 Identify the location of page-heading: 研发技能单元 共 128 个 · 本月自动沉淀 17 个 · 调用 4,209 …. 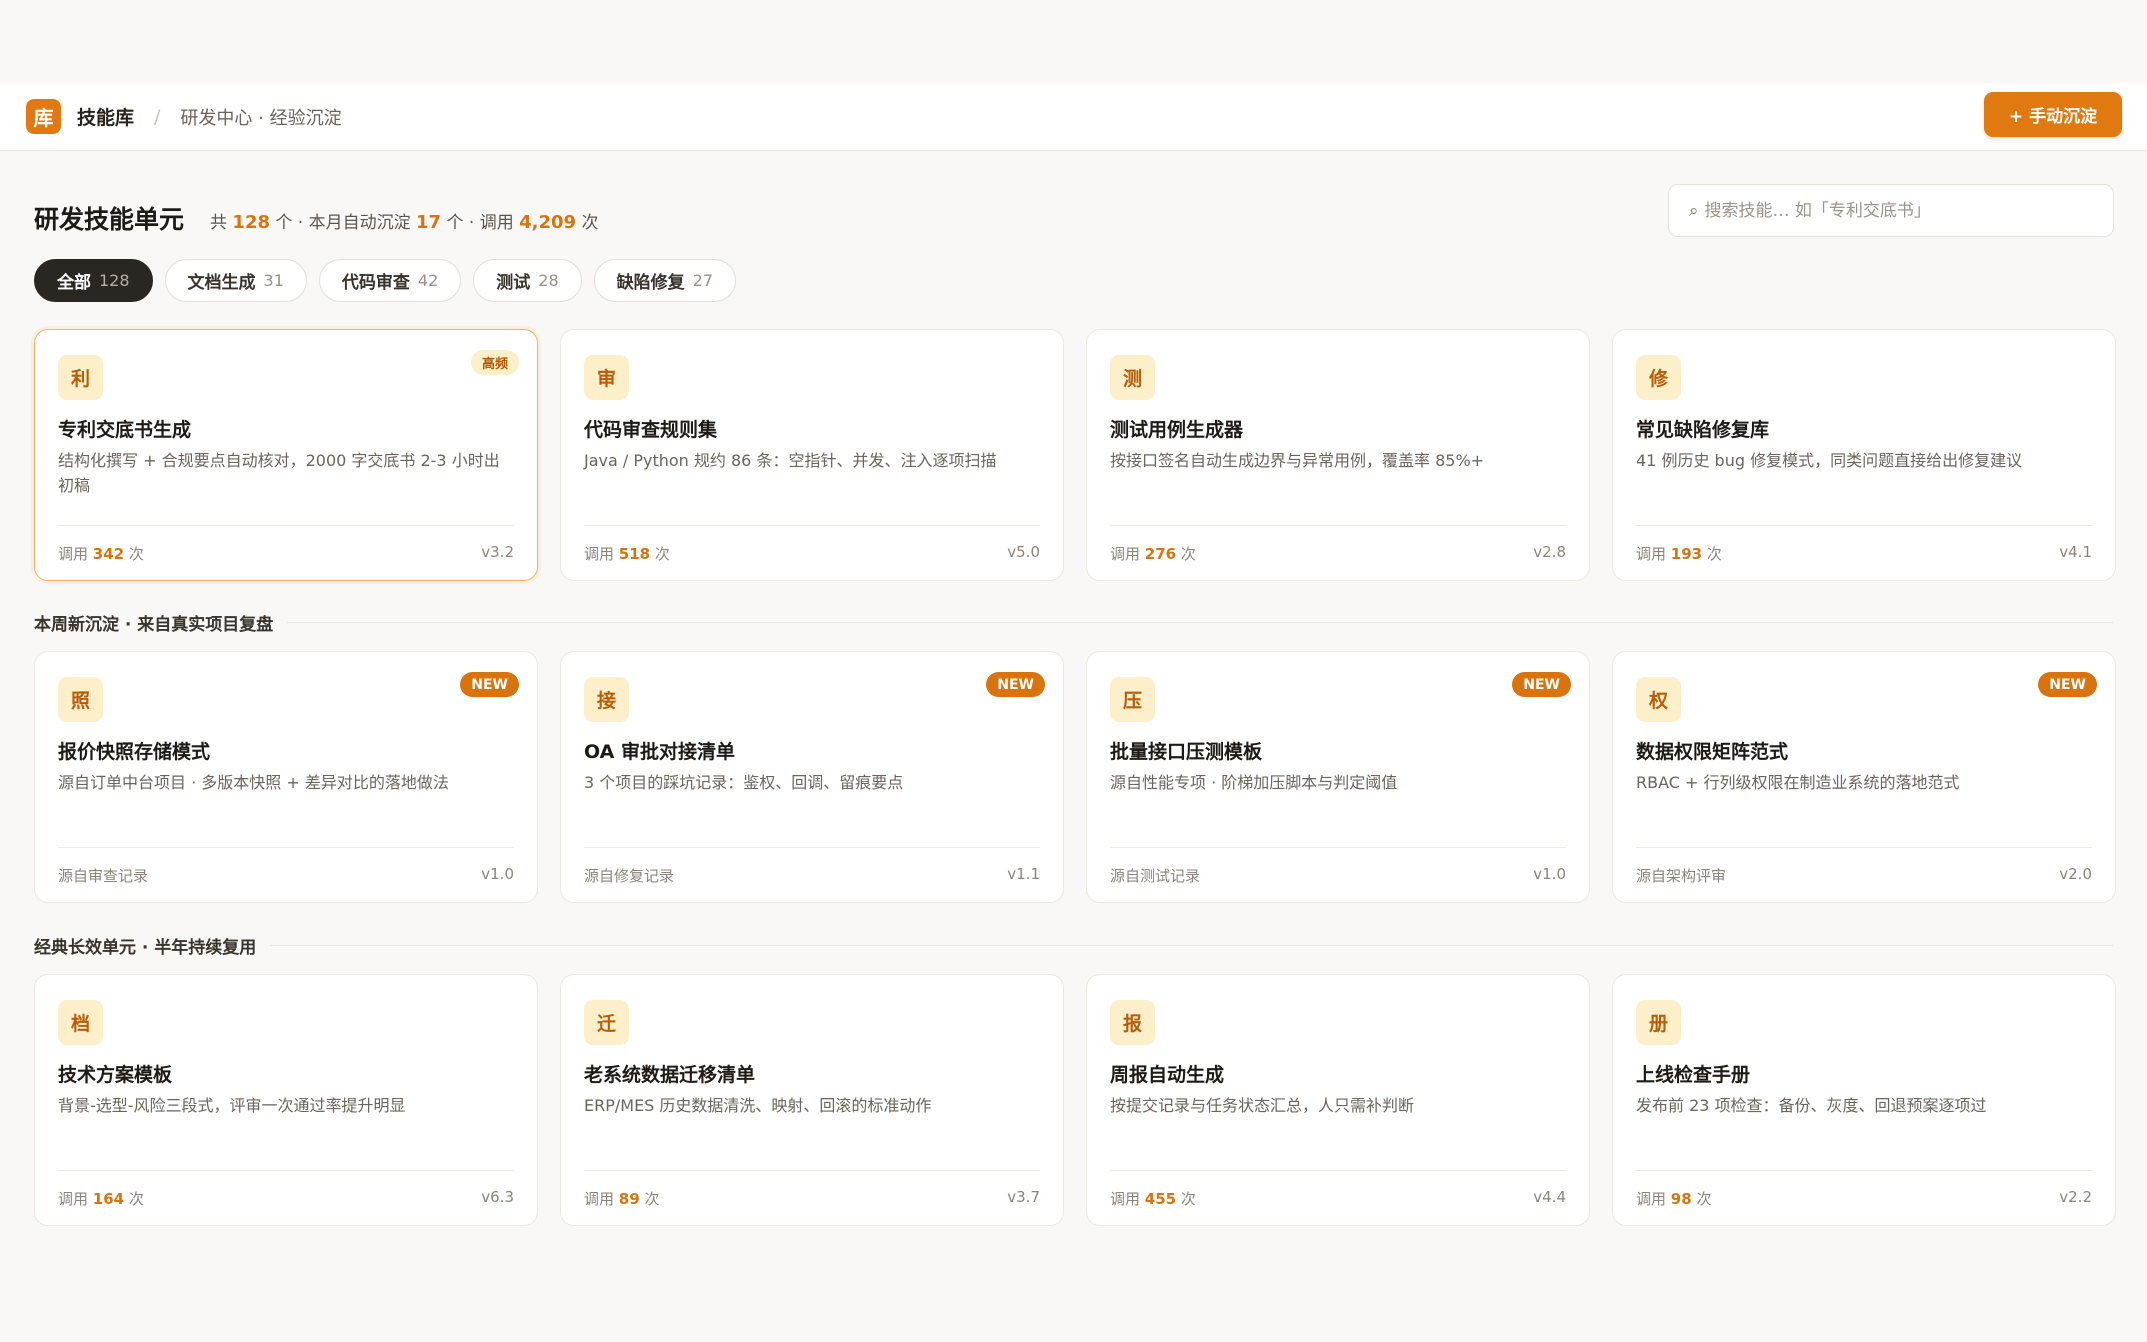
(316, 218).